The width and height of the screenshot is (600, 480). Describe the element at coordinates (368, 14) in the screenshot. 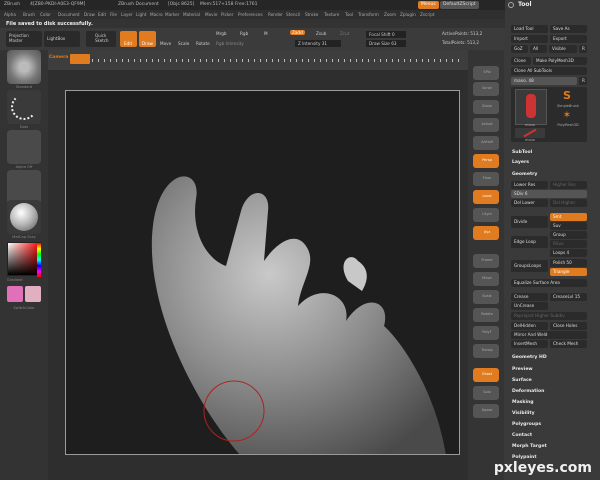

I see `menu-transform: Transform` at that location.